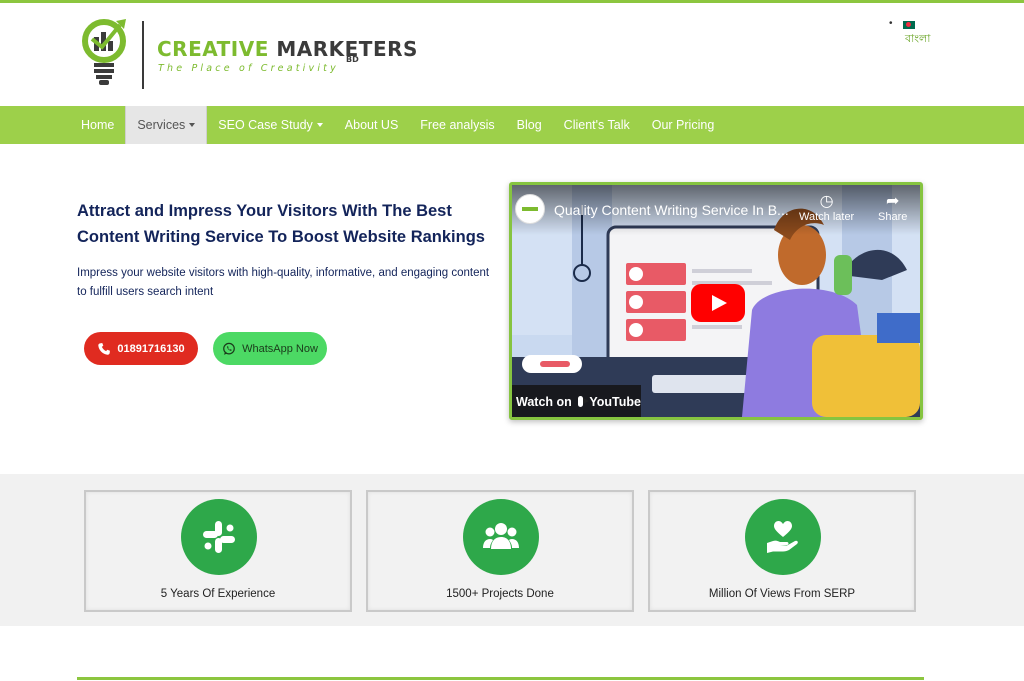 The image size is (1024, 681). I want to click on nav-item-label: Home, so click(98, 125).